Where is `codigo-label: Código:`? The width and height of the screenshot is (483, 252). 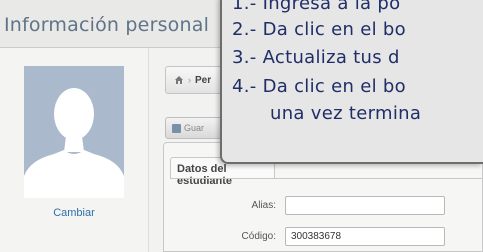 codigo-label: Código: is located at coordinates (258, 236).